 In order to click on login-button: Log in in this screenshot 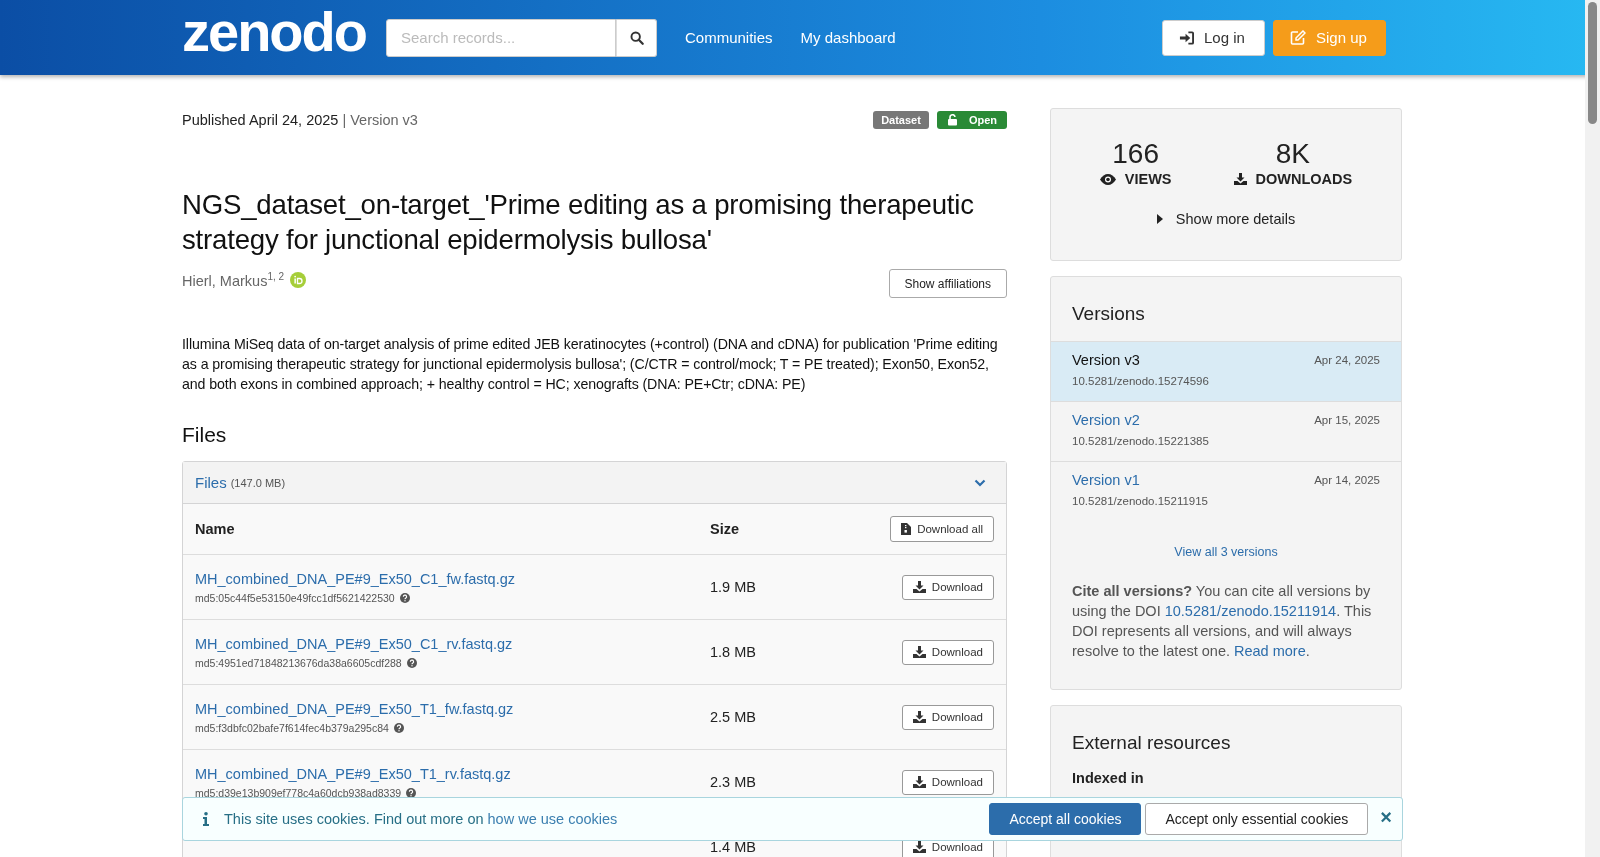, I will do `click(1213, 37)`.